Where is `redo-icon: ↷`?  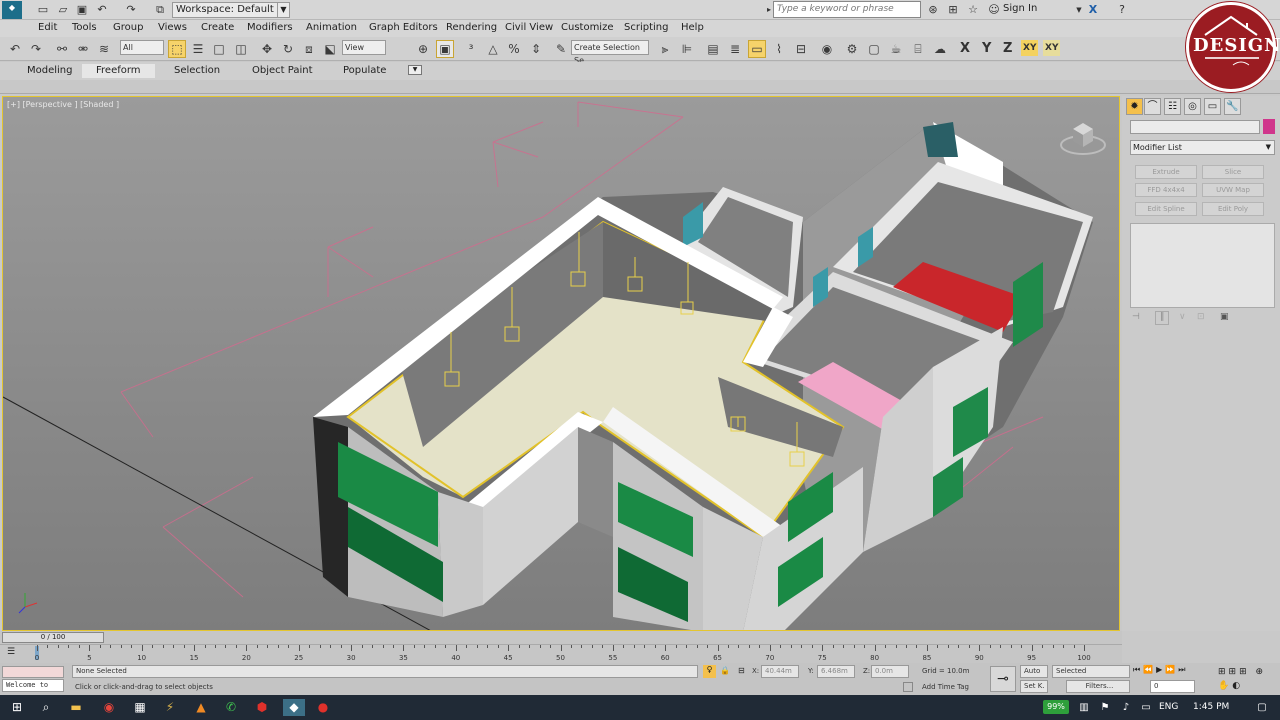 redo-icon: ↷ is located at coordinates (131, 10).